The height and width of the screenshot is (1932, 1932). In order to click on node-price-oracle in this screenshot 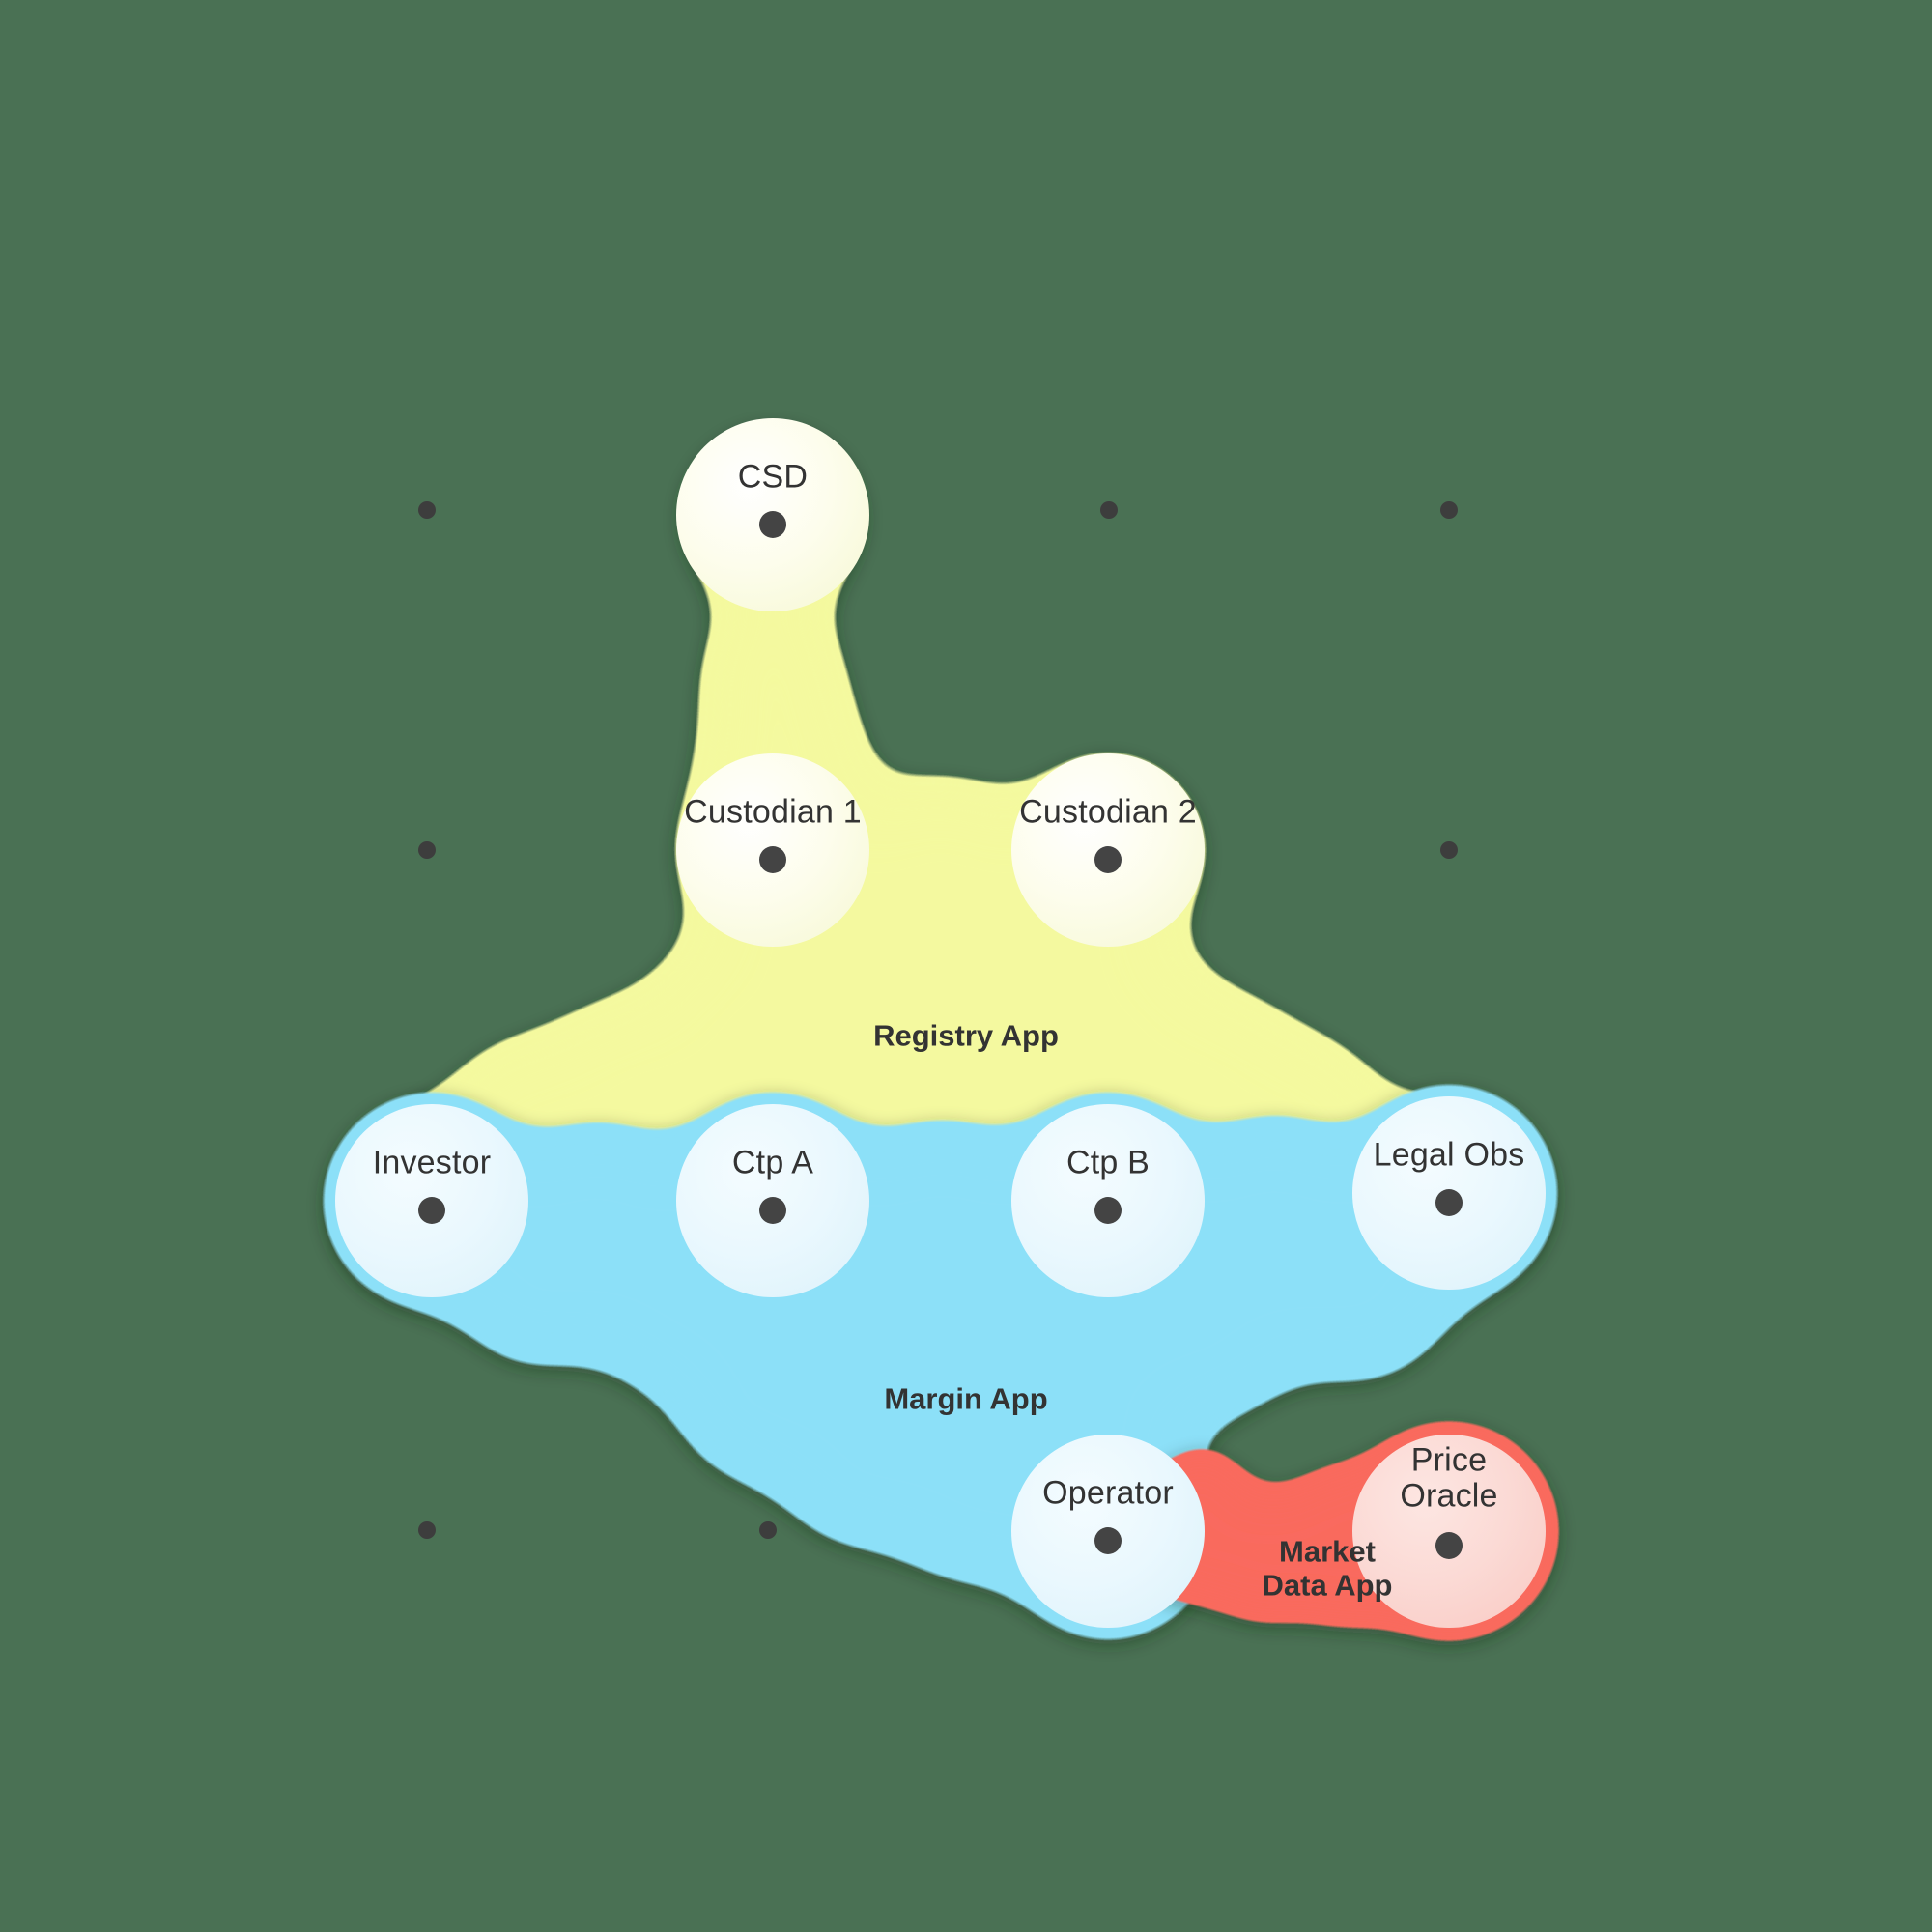, I will do `click(1449, 1531)`.